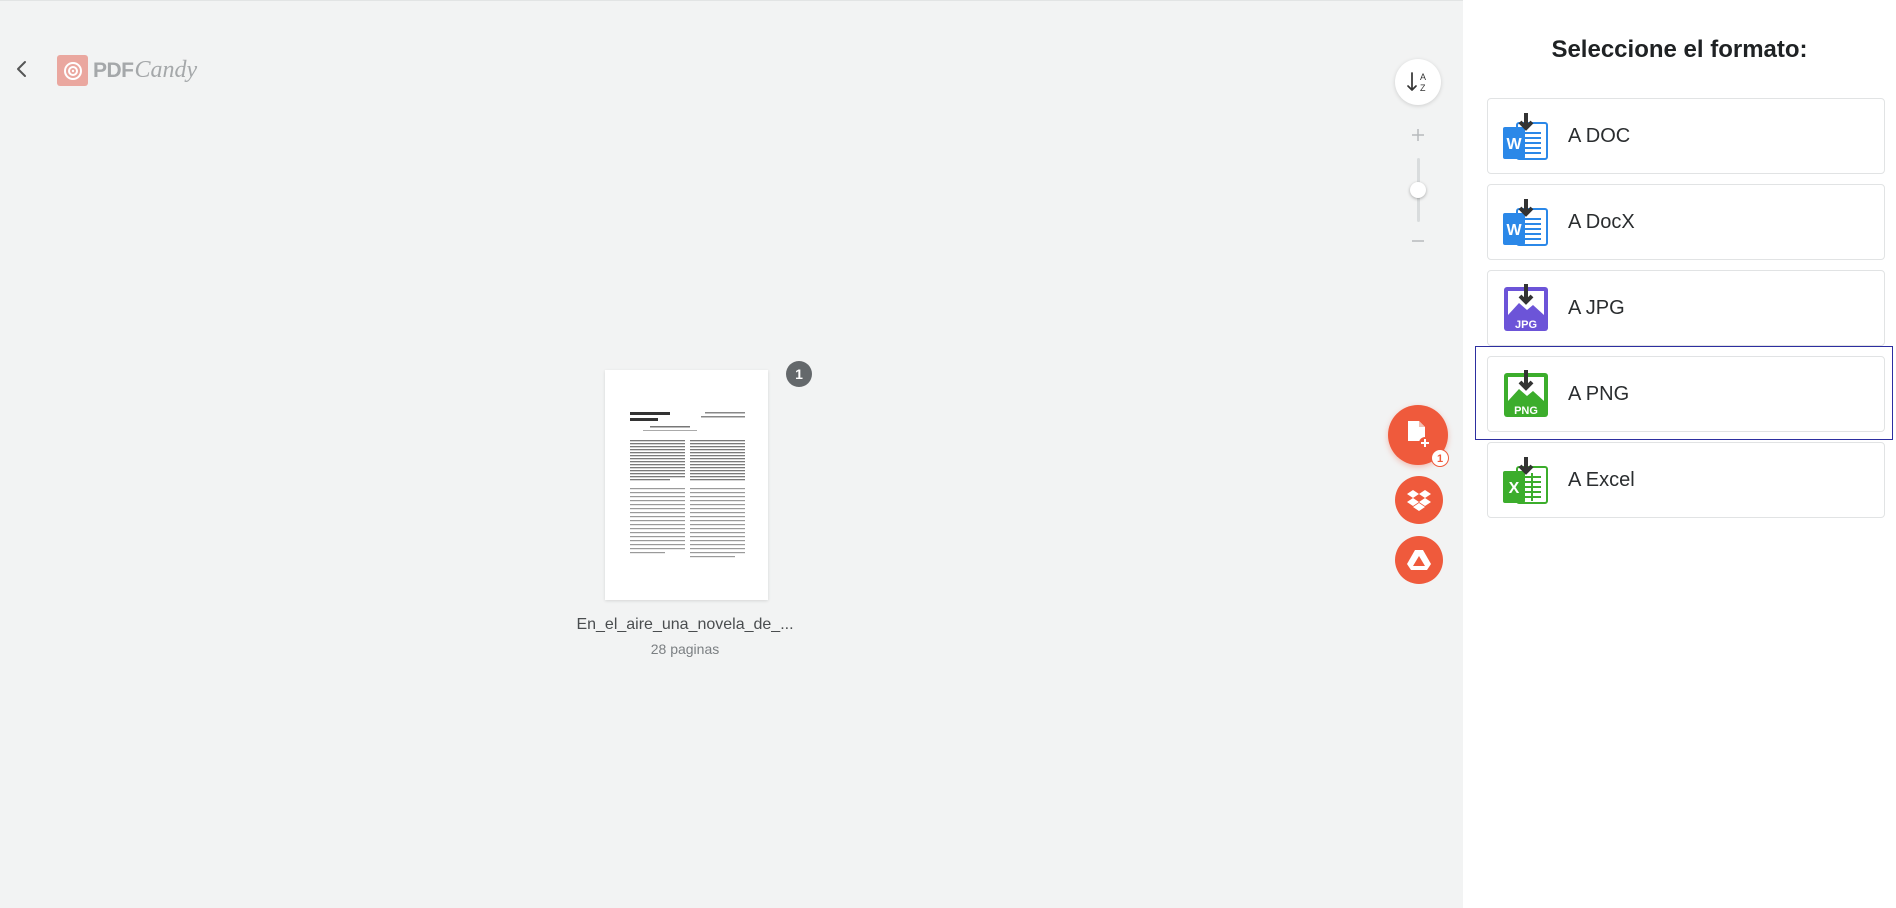 This screenshot has height=908, width=1896. I want to click on sort-az-button: A Z, so click(1418, 82).